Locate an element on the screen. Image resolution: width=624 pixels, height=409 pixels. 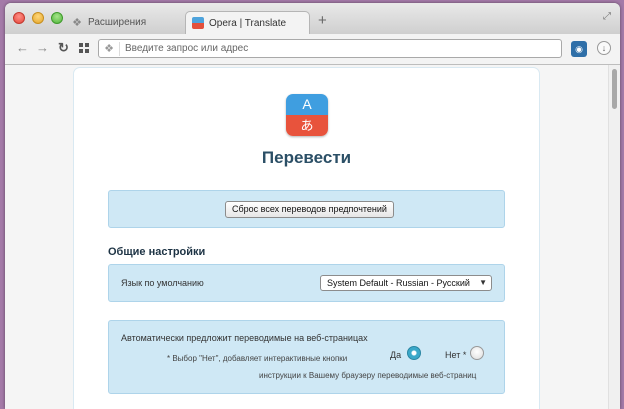
address-bar: ❖ is located at coordinates (330, 48).